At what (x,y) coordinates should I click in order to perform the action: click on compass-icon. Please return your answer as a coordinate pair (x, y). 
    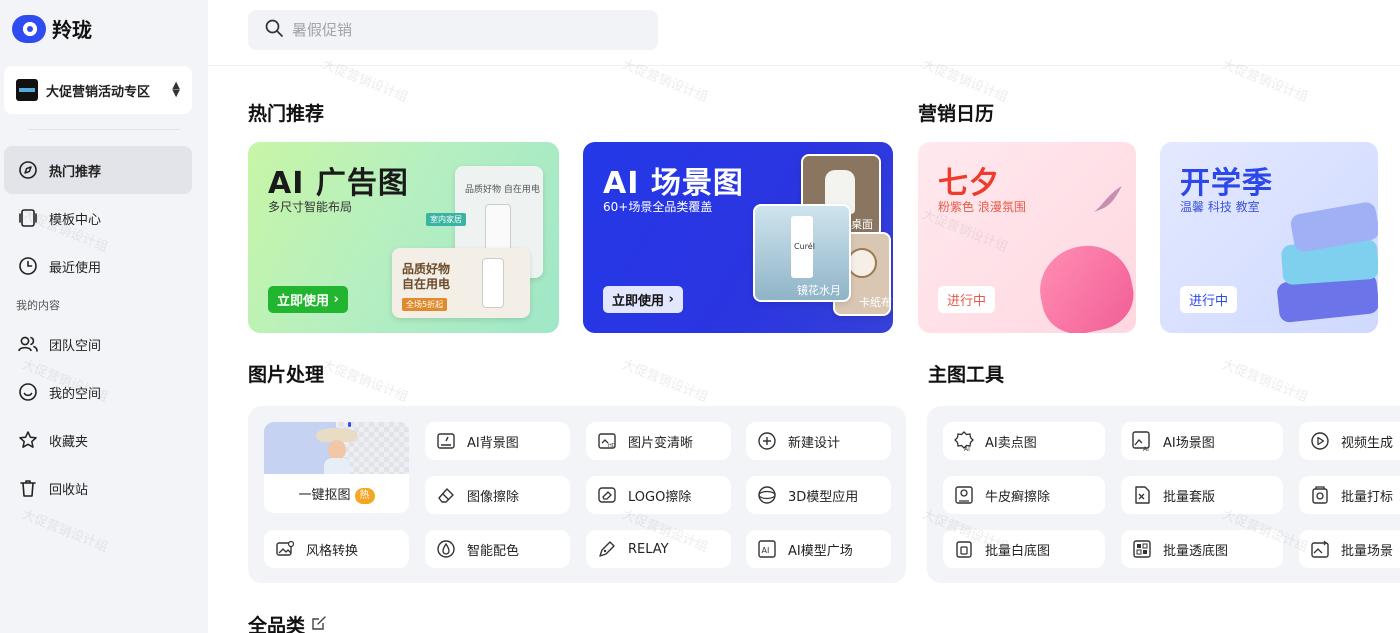
    Looking at the image, I should click on (28, 170).